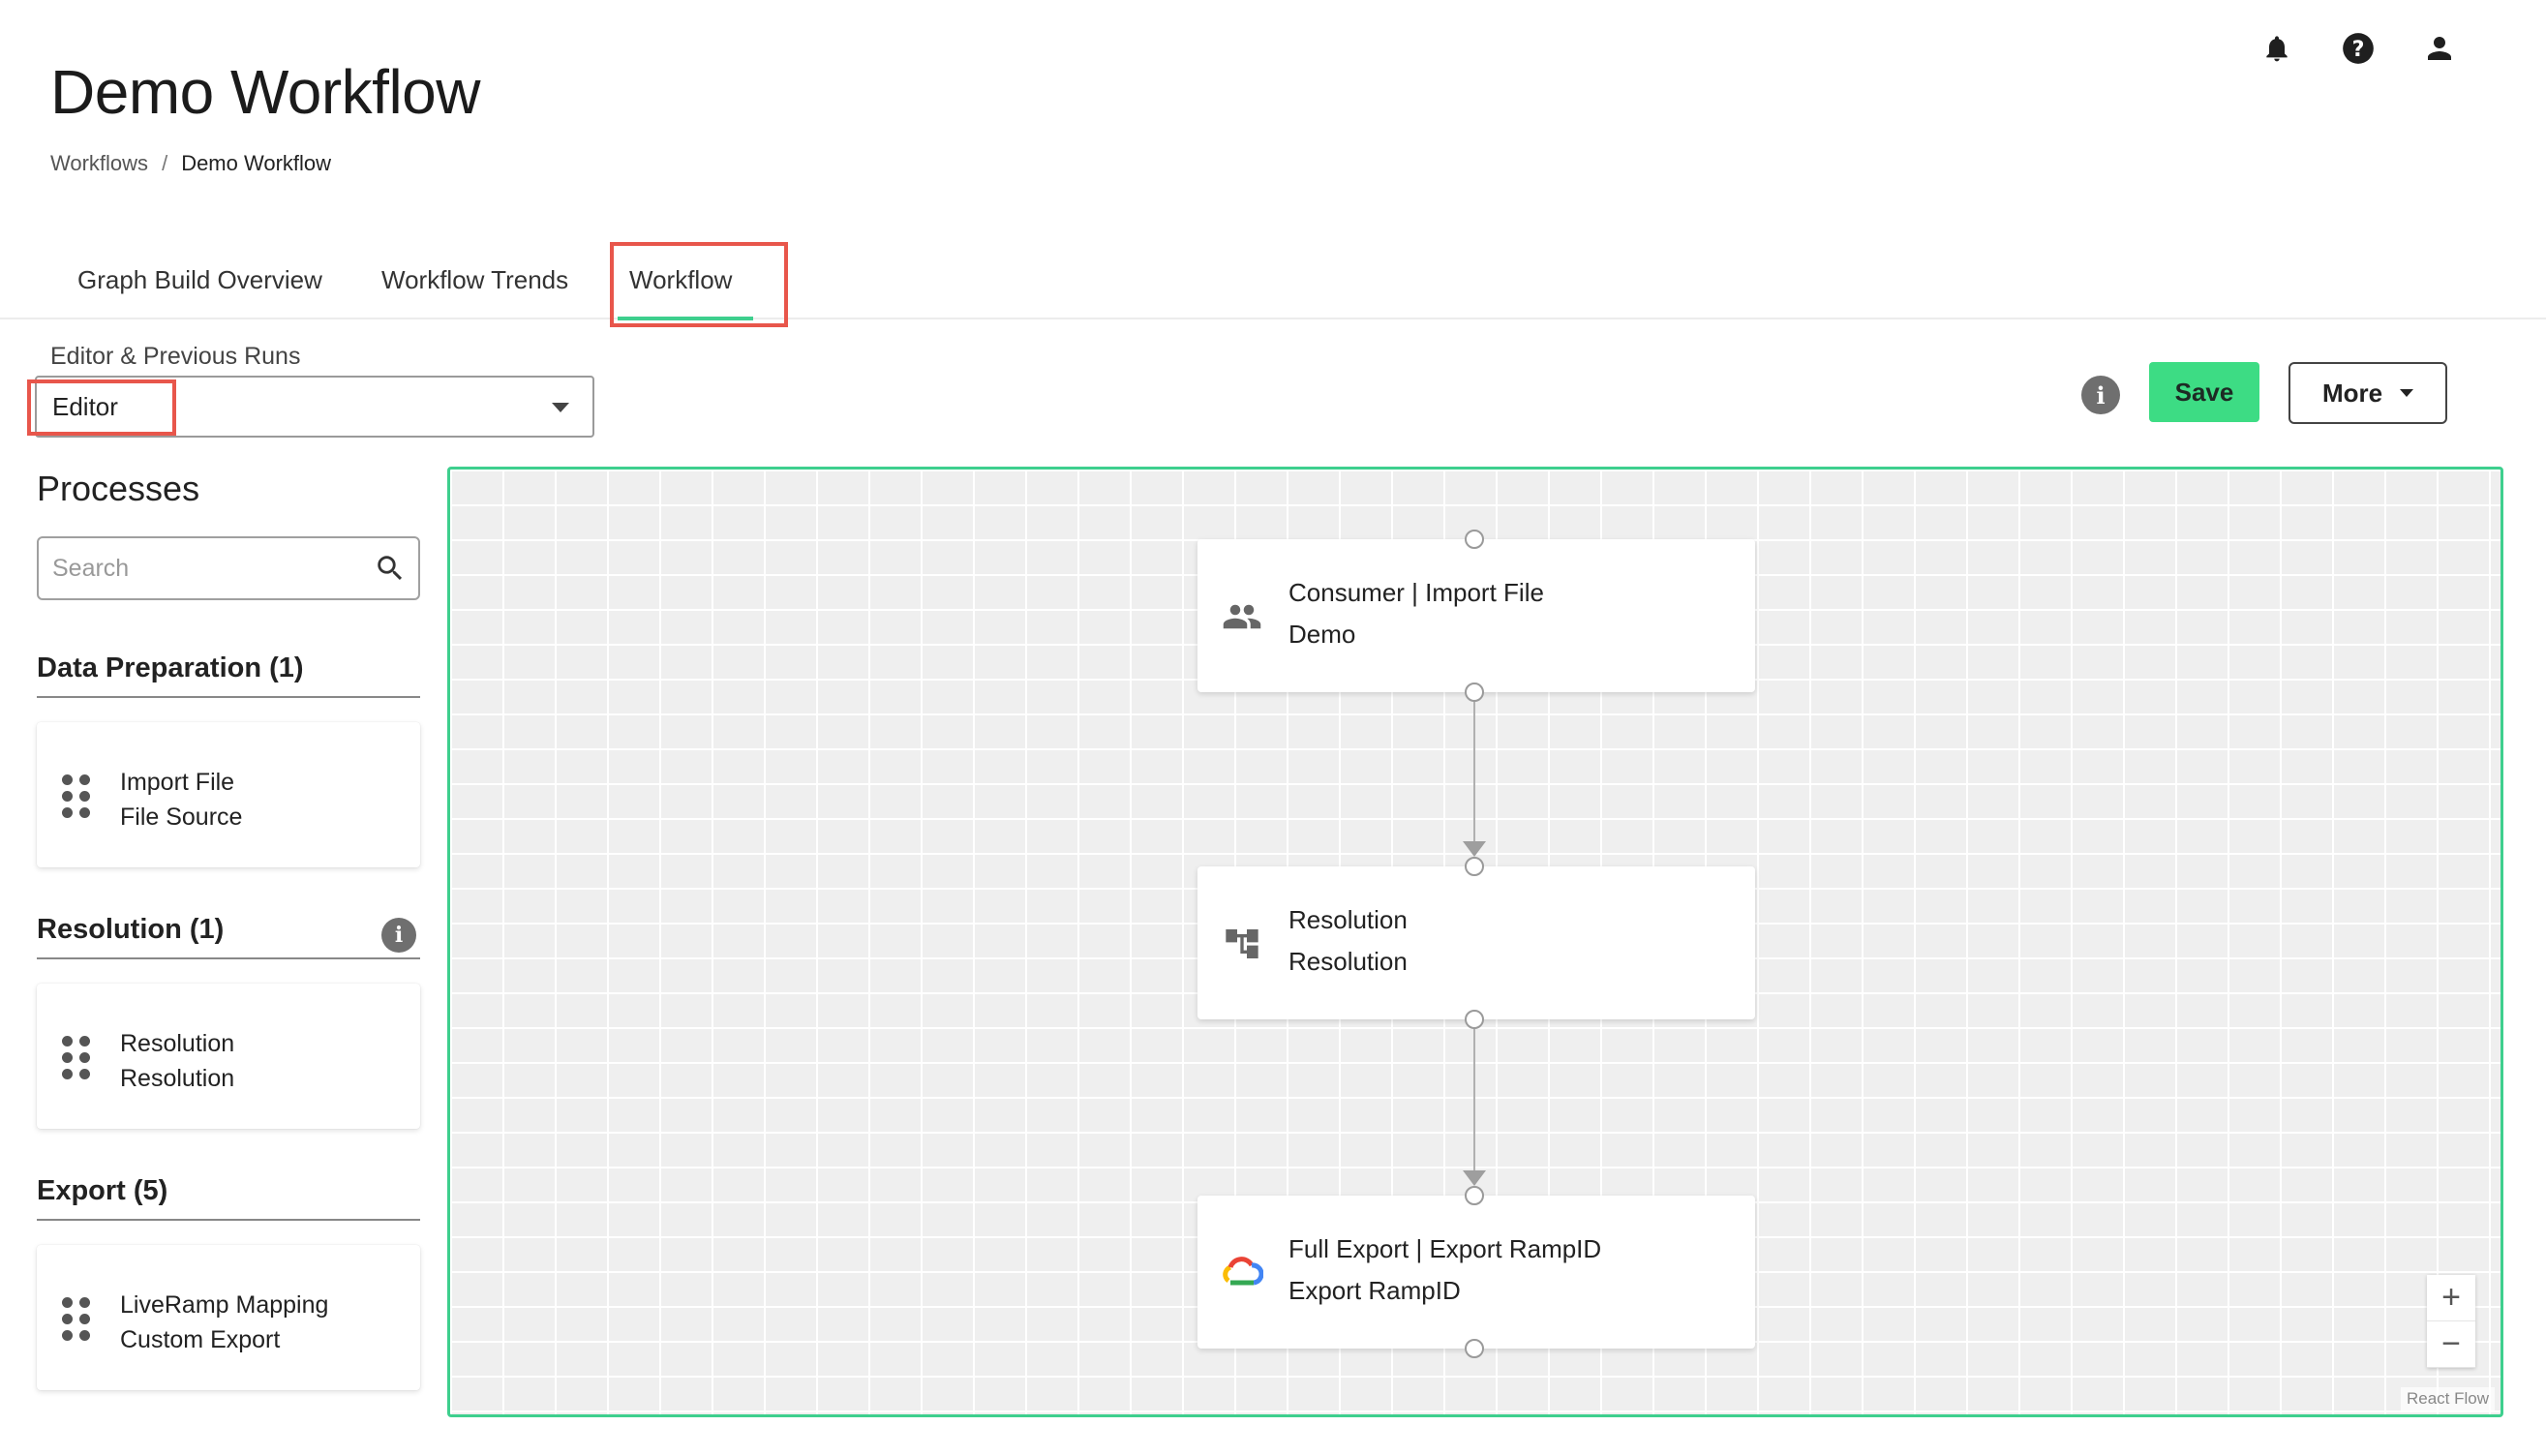 This screenshot has width=2546, height=1456. I want to click on section-export: Export (5), so click(228, 1198).